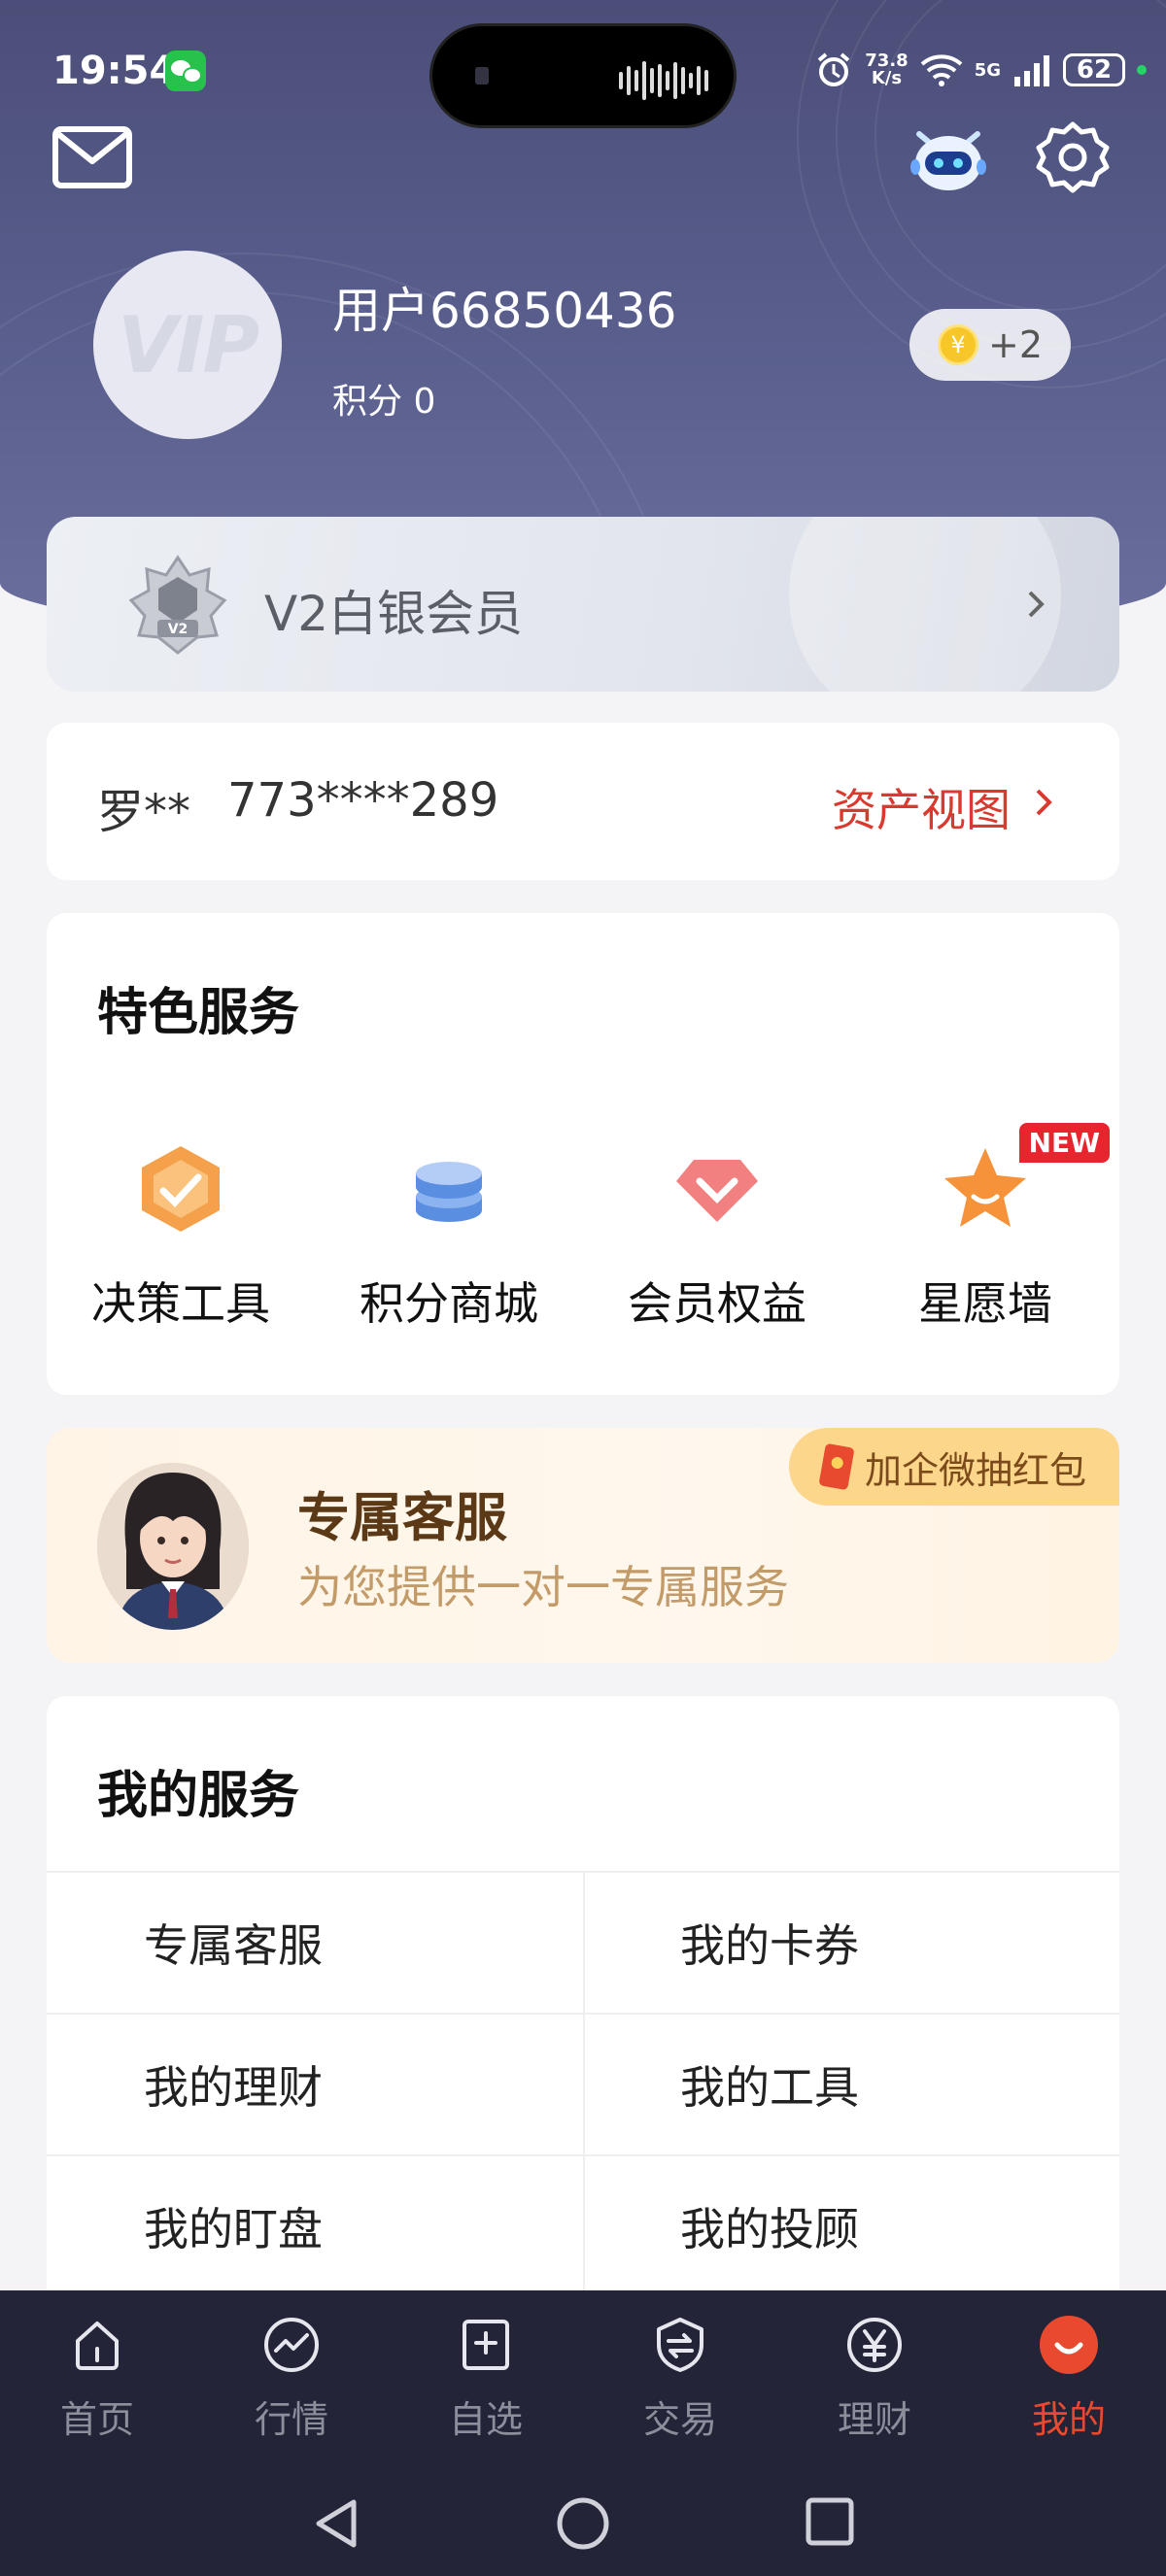  Describe the element at coordinates (504, 311) in the screenshot. I see `username: 用户66850436` at that location.